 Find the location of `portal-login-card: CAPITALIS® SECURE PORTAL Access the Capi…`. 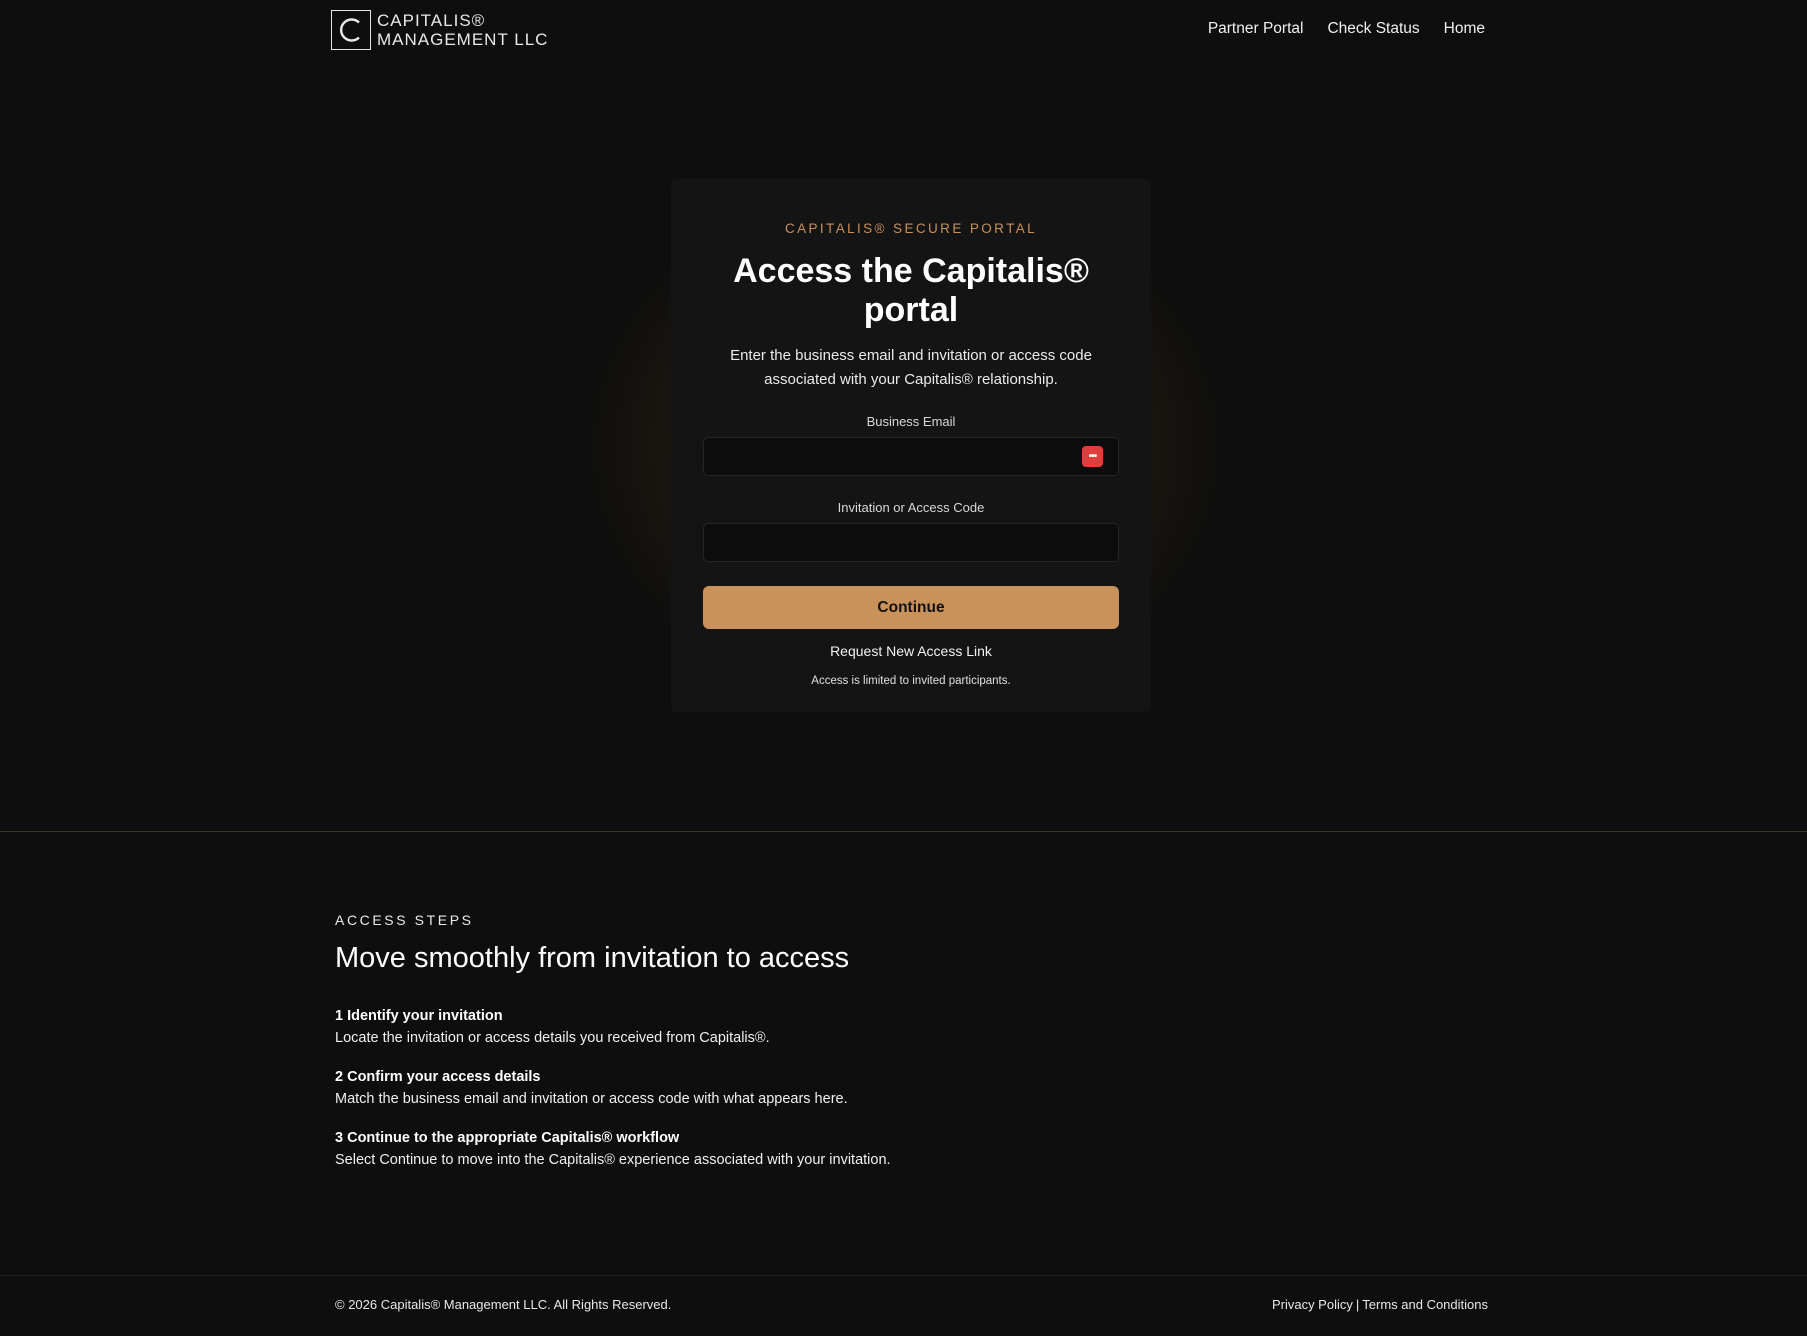

portal-login-card: CAPITALIS® SECURE PORTAL Access the Capi… is located at coordinates (911, 445).